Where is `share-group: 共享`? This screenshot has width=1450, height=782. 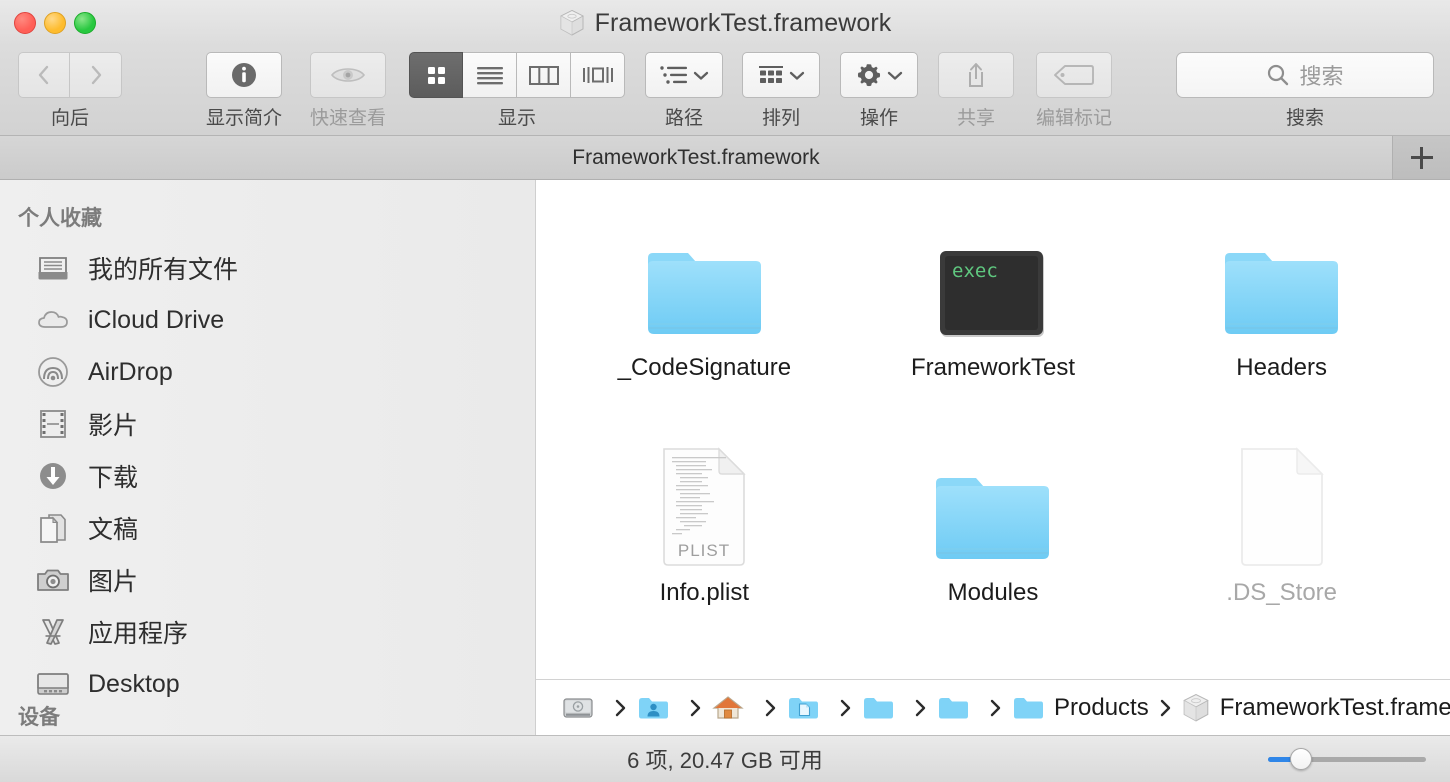 share-group: 共享 is located at coordinates (976, 91).